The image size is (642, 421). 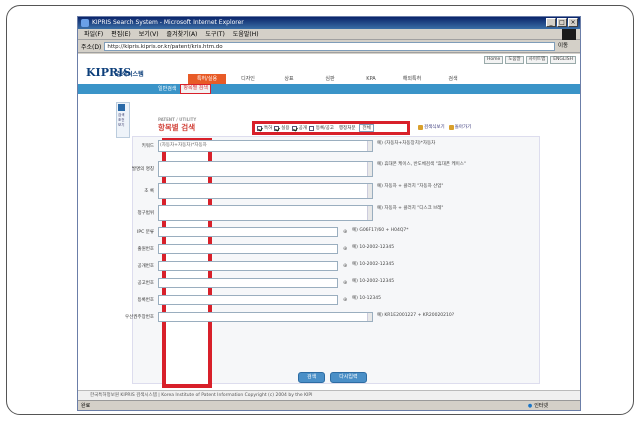 What do you see at coordinates (302, 128) in the screenshot?
I see `option-label: 공개` at bounding box center [302, 128].